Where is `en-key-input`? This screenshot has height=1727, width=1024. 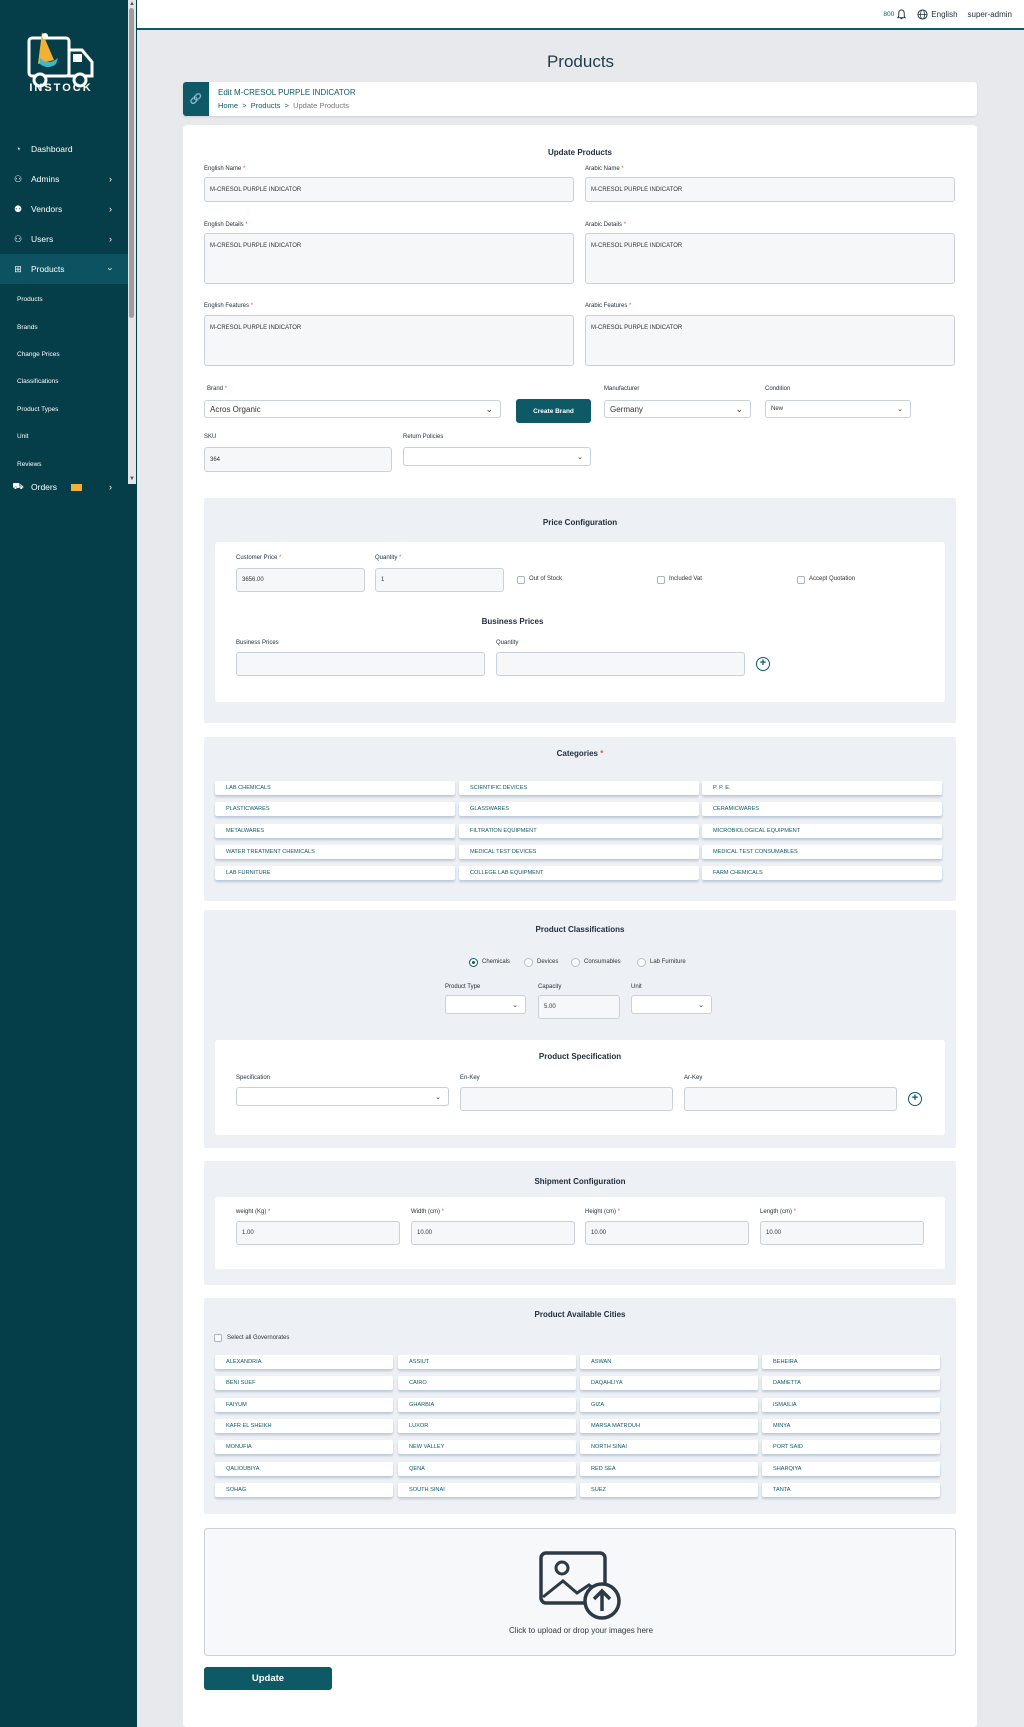 en-key-input is located at coordinates (566, 1099).